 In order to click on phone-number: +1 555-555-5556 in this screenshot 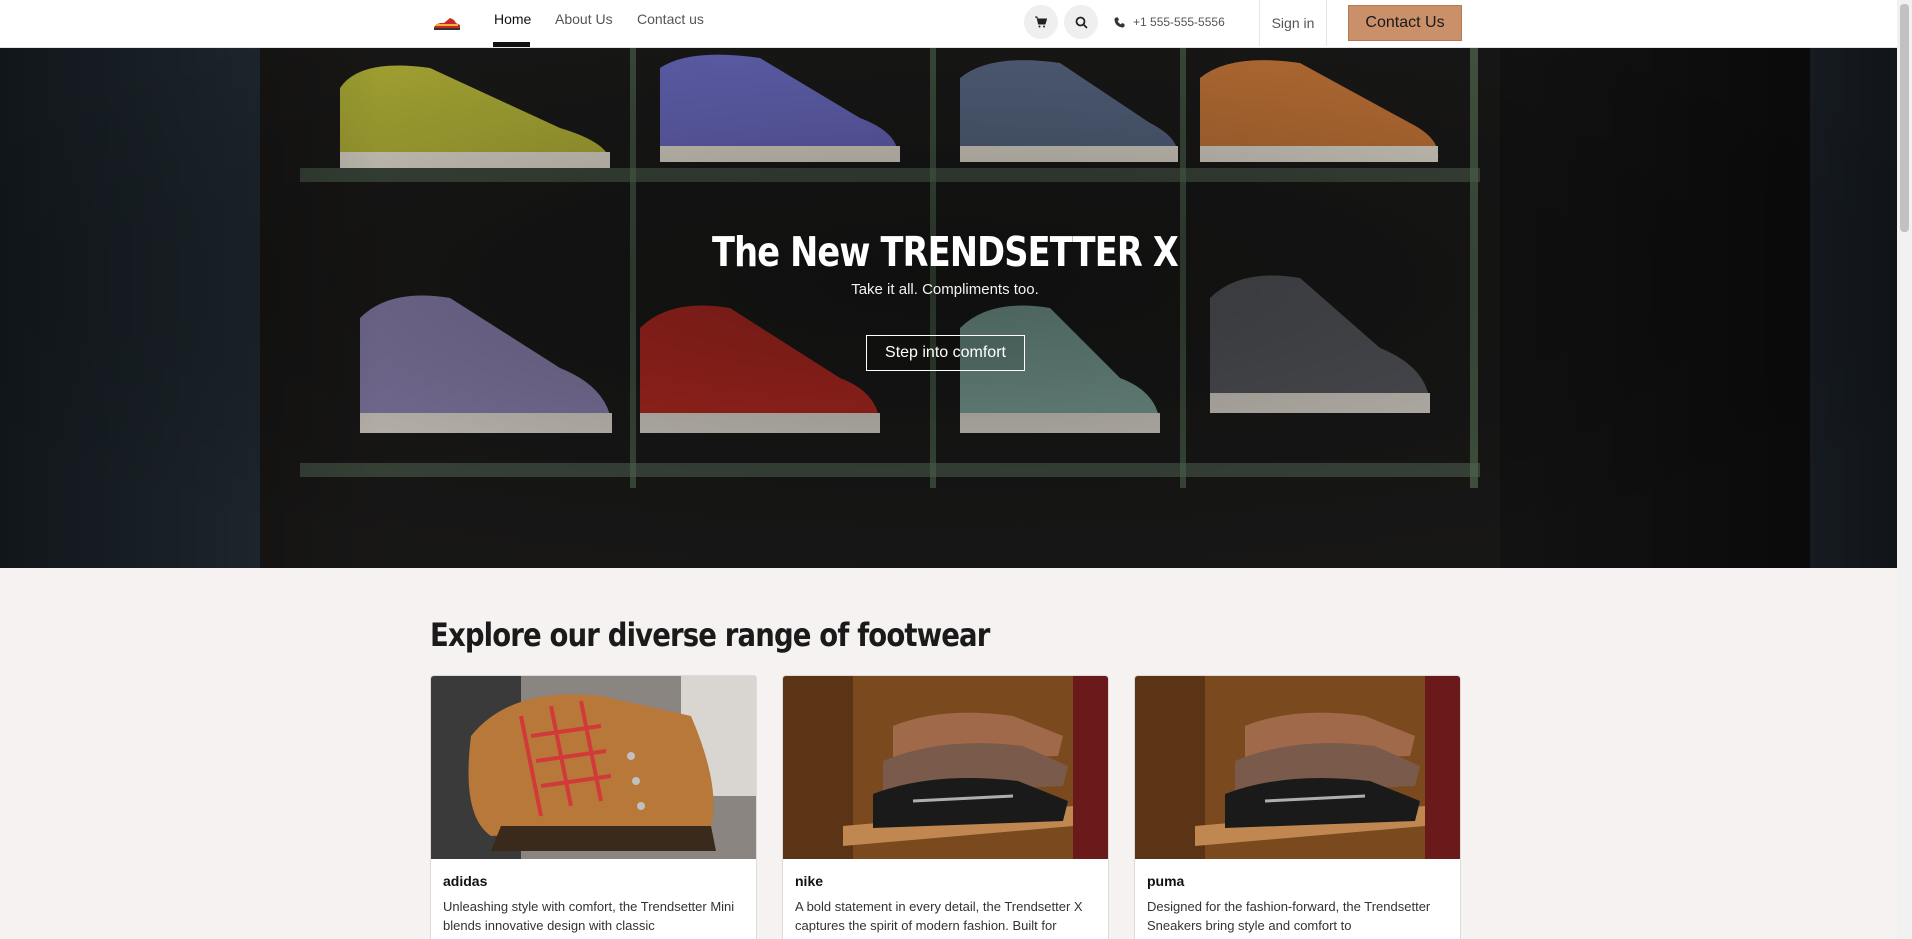, I will do `click(1179, 22)`.